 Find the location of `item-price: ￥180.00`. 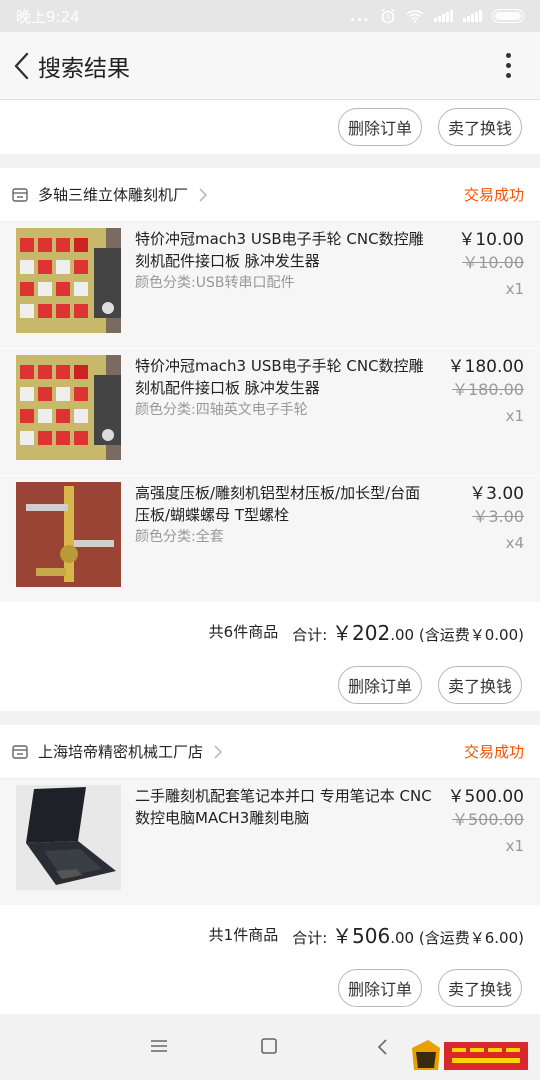

item-price: ￥180.00 is located at coordinates (485, 367).